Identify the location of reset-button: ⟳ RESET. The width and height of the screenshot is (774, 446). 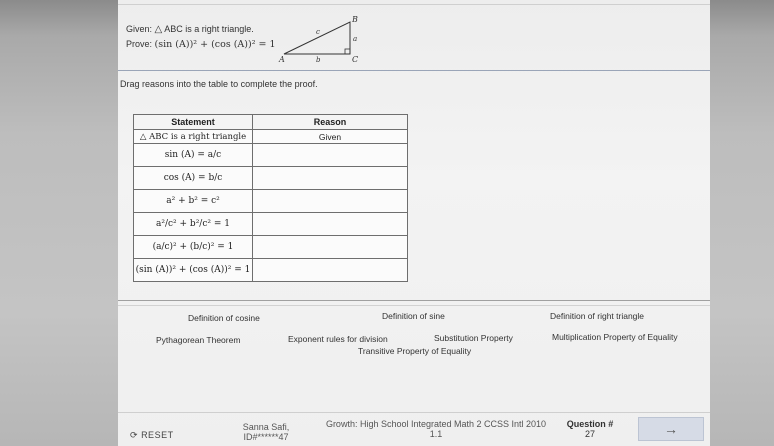
(152, 435).